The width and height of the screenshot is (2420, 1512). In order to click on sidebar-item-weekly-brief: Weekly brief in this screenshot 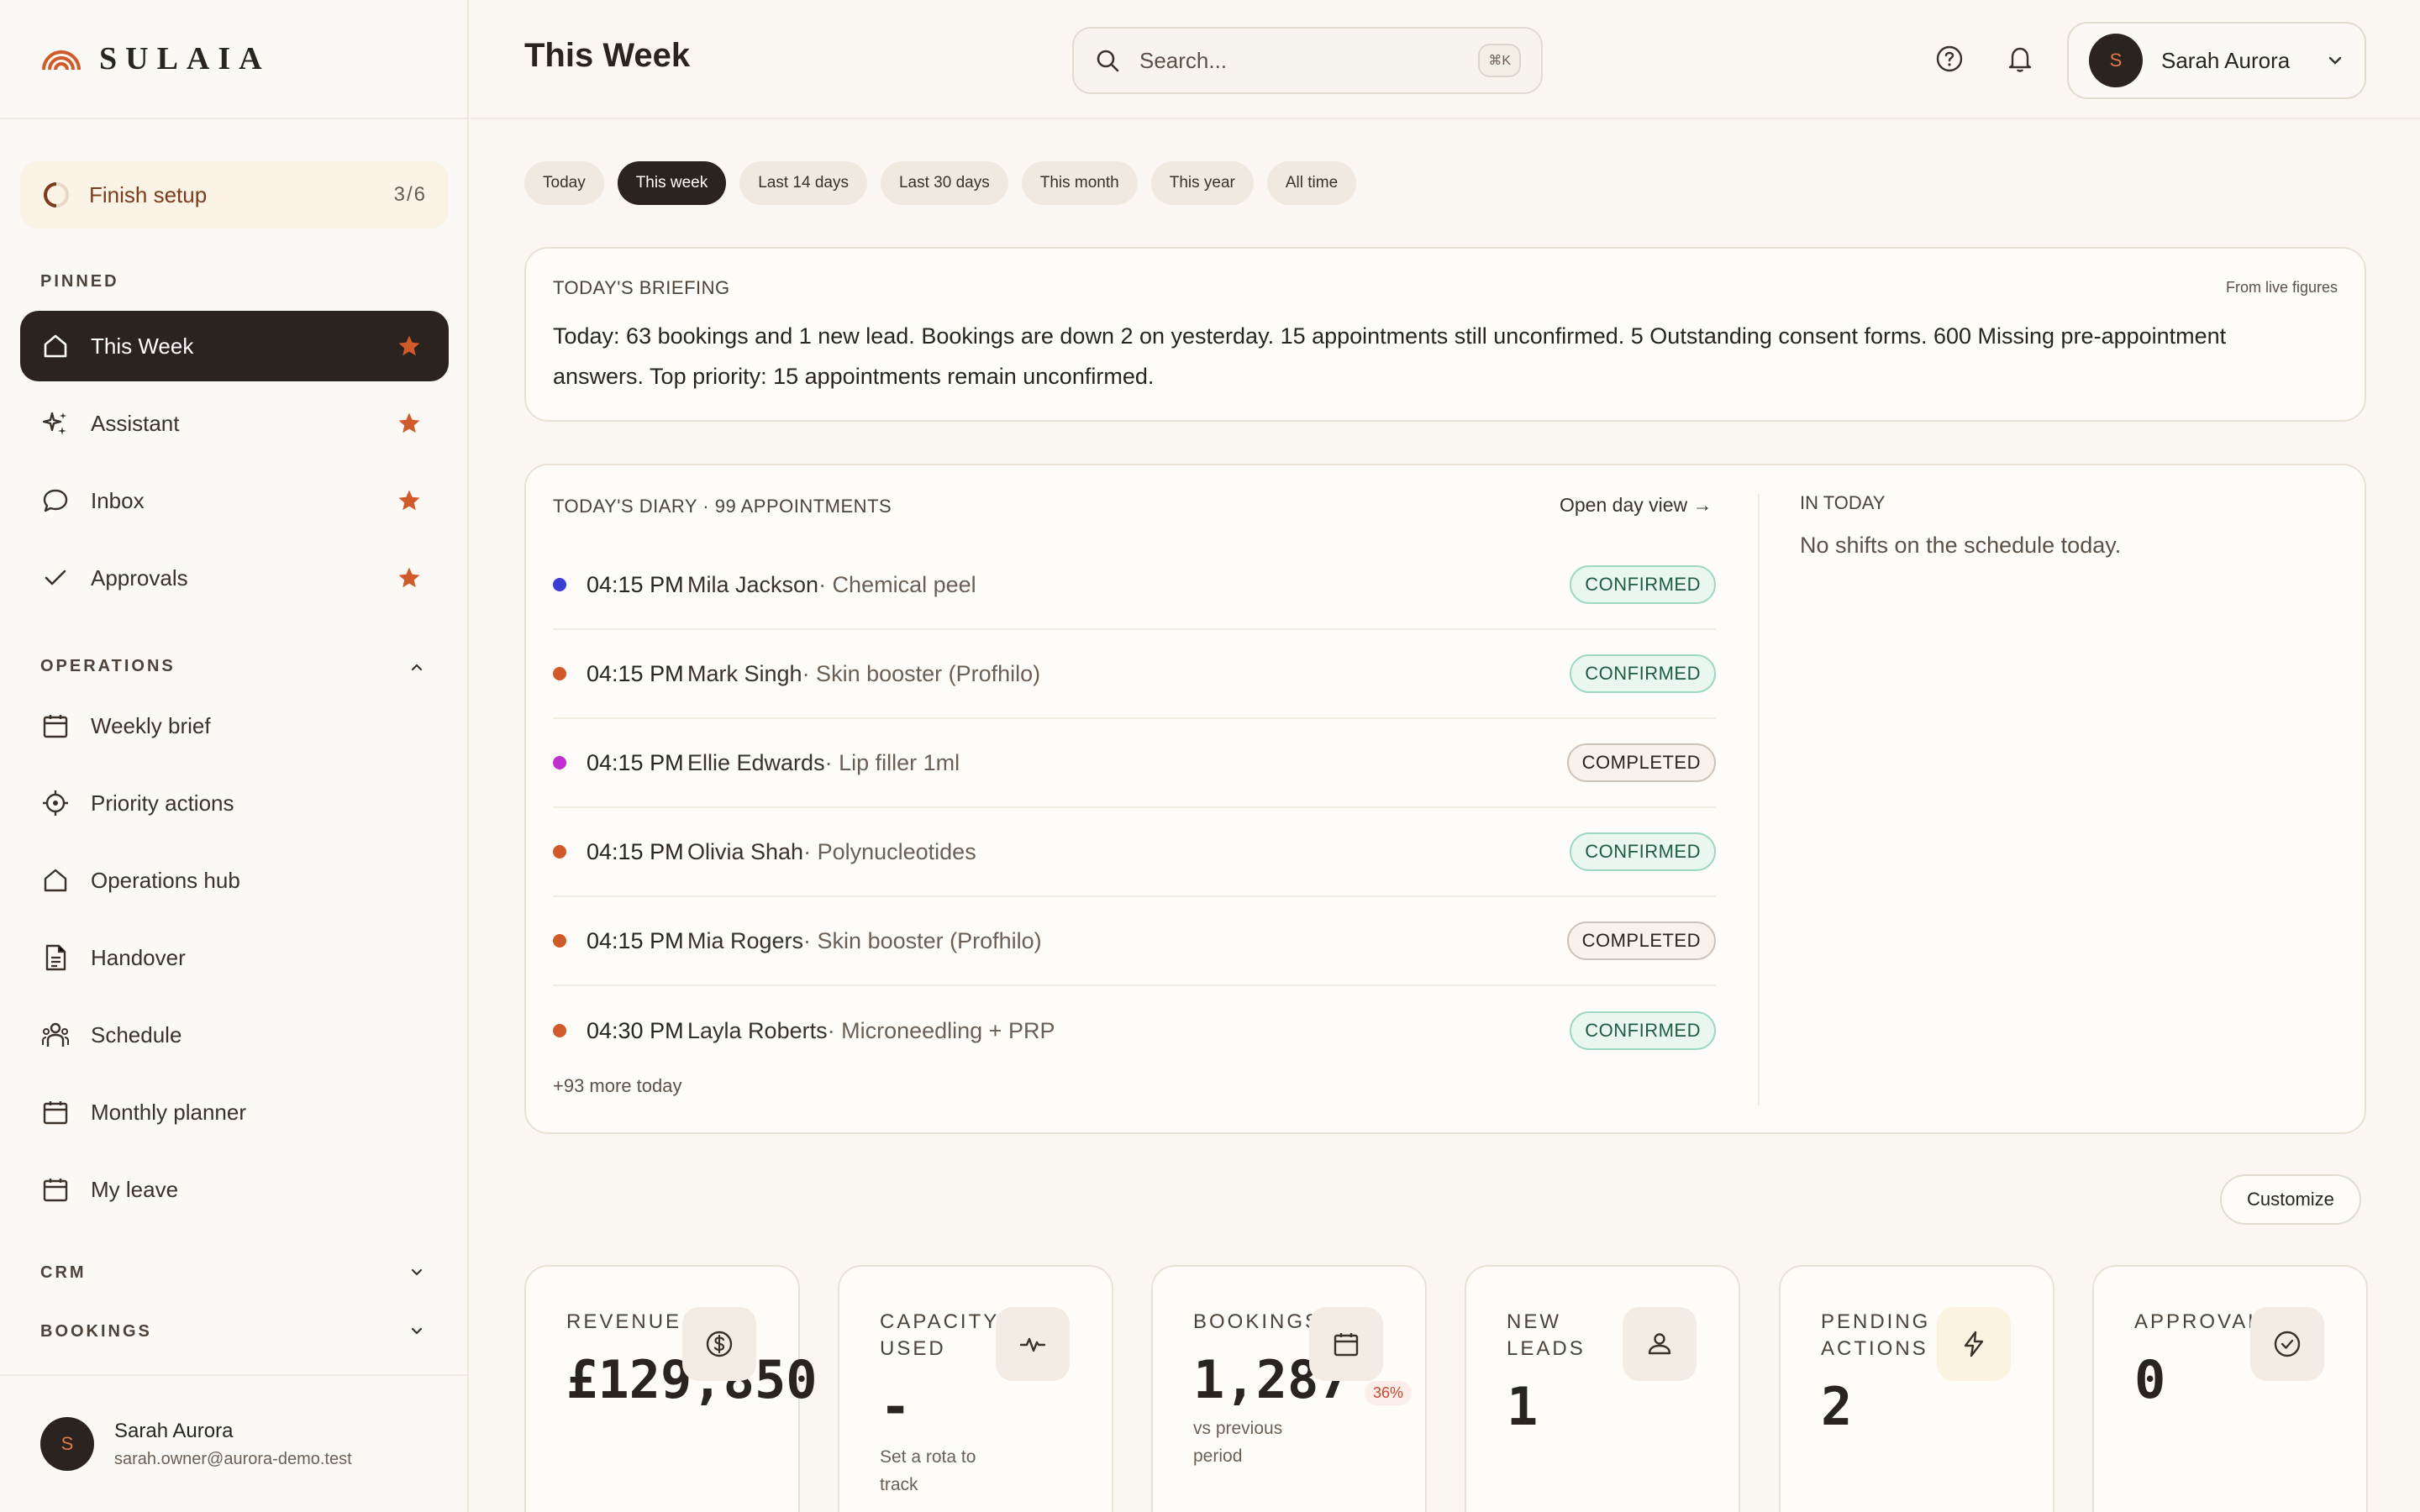, I will do `click(234, 725)`.